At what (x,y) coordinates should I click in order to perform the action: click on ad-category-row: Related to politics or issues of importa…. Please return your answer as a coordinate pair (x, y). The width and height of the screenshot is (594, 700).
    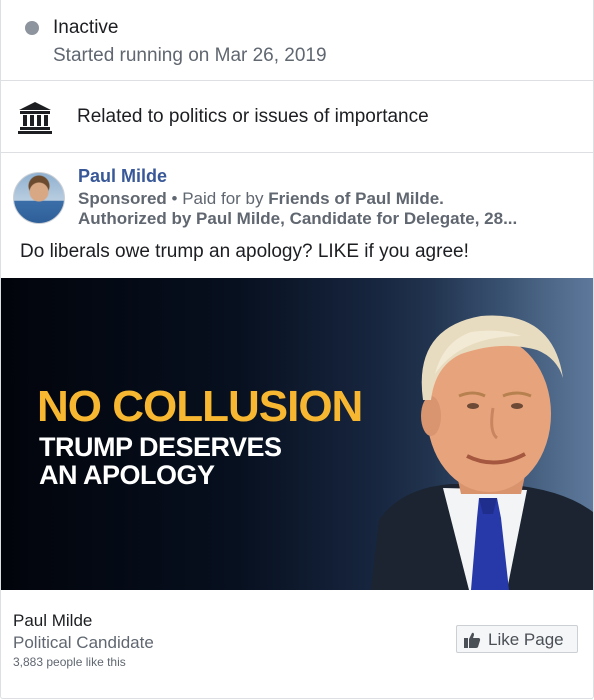
    Looking at the image, I should click on (297, 117).